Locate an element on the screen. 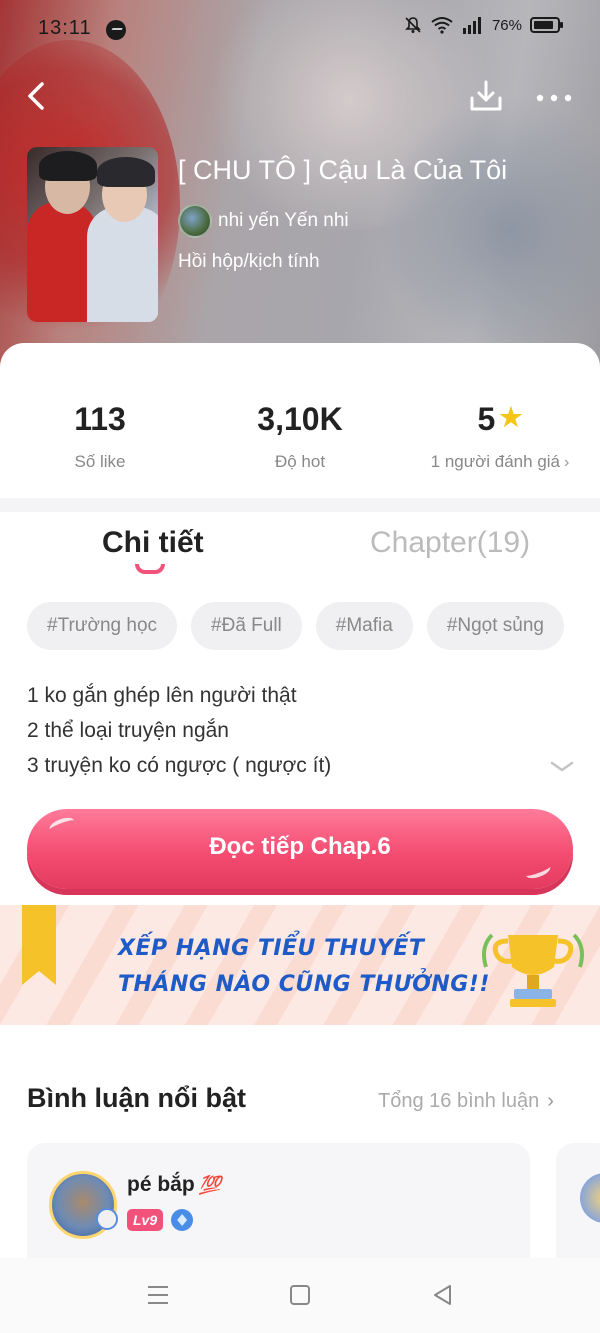  star-icon: ★ is located at coordinates (511, 417).